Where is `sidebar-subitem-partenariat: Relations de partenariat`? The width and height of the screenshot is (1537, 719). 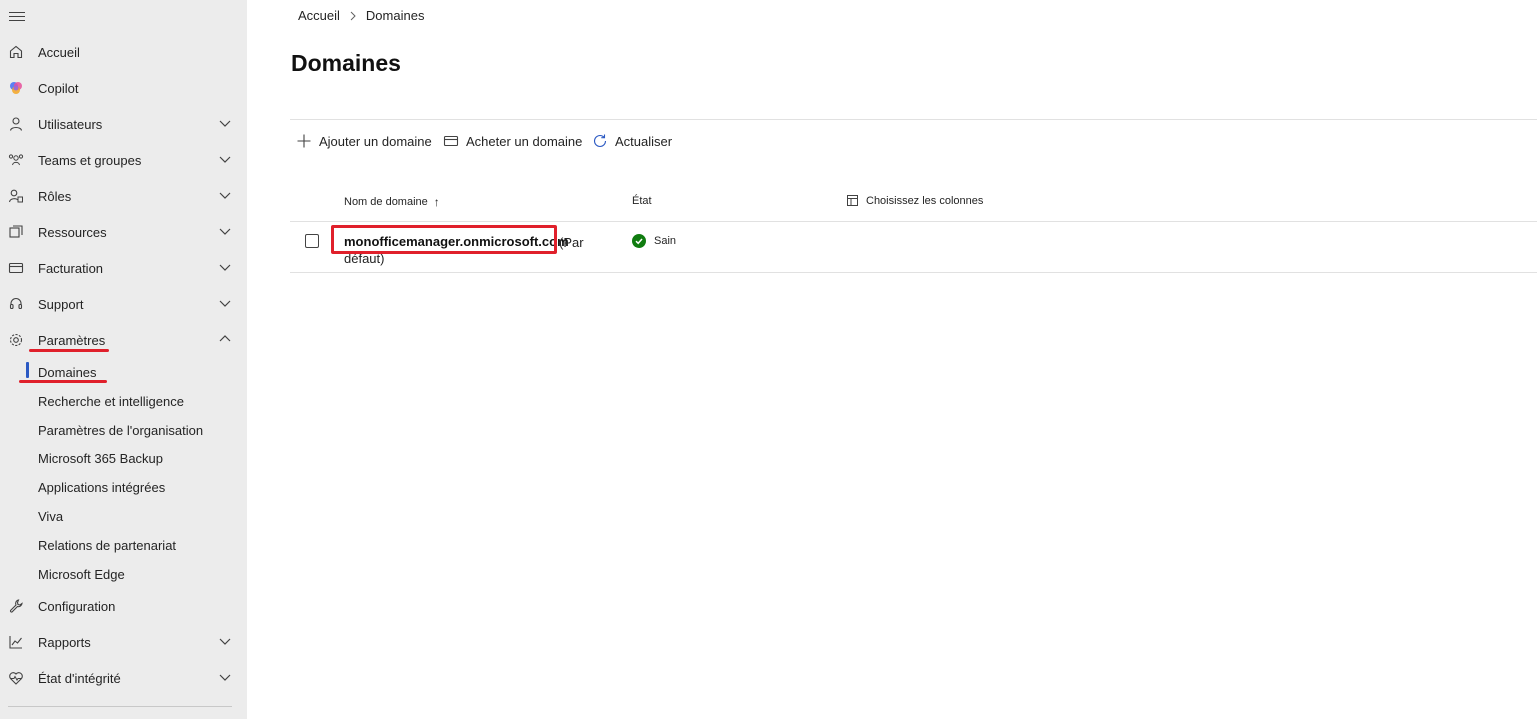
sidebar-subitem-partenariat: Relations de partenariat is located at coordinates (123, 545).